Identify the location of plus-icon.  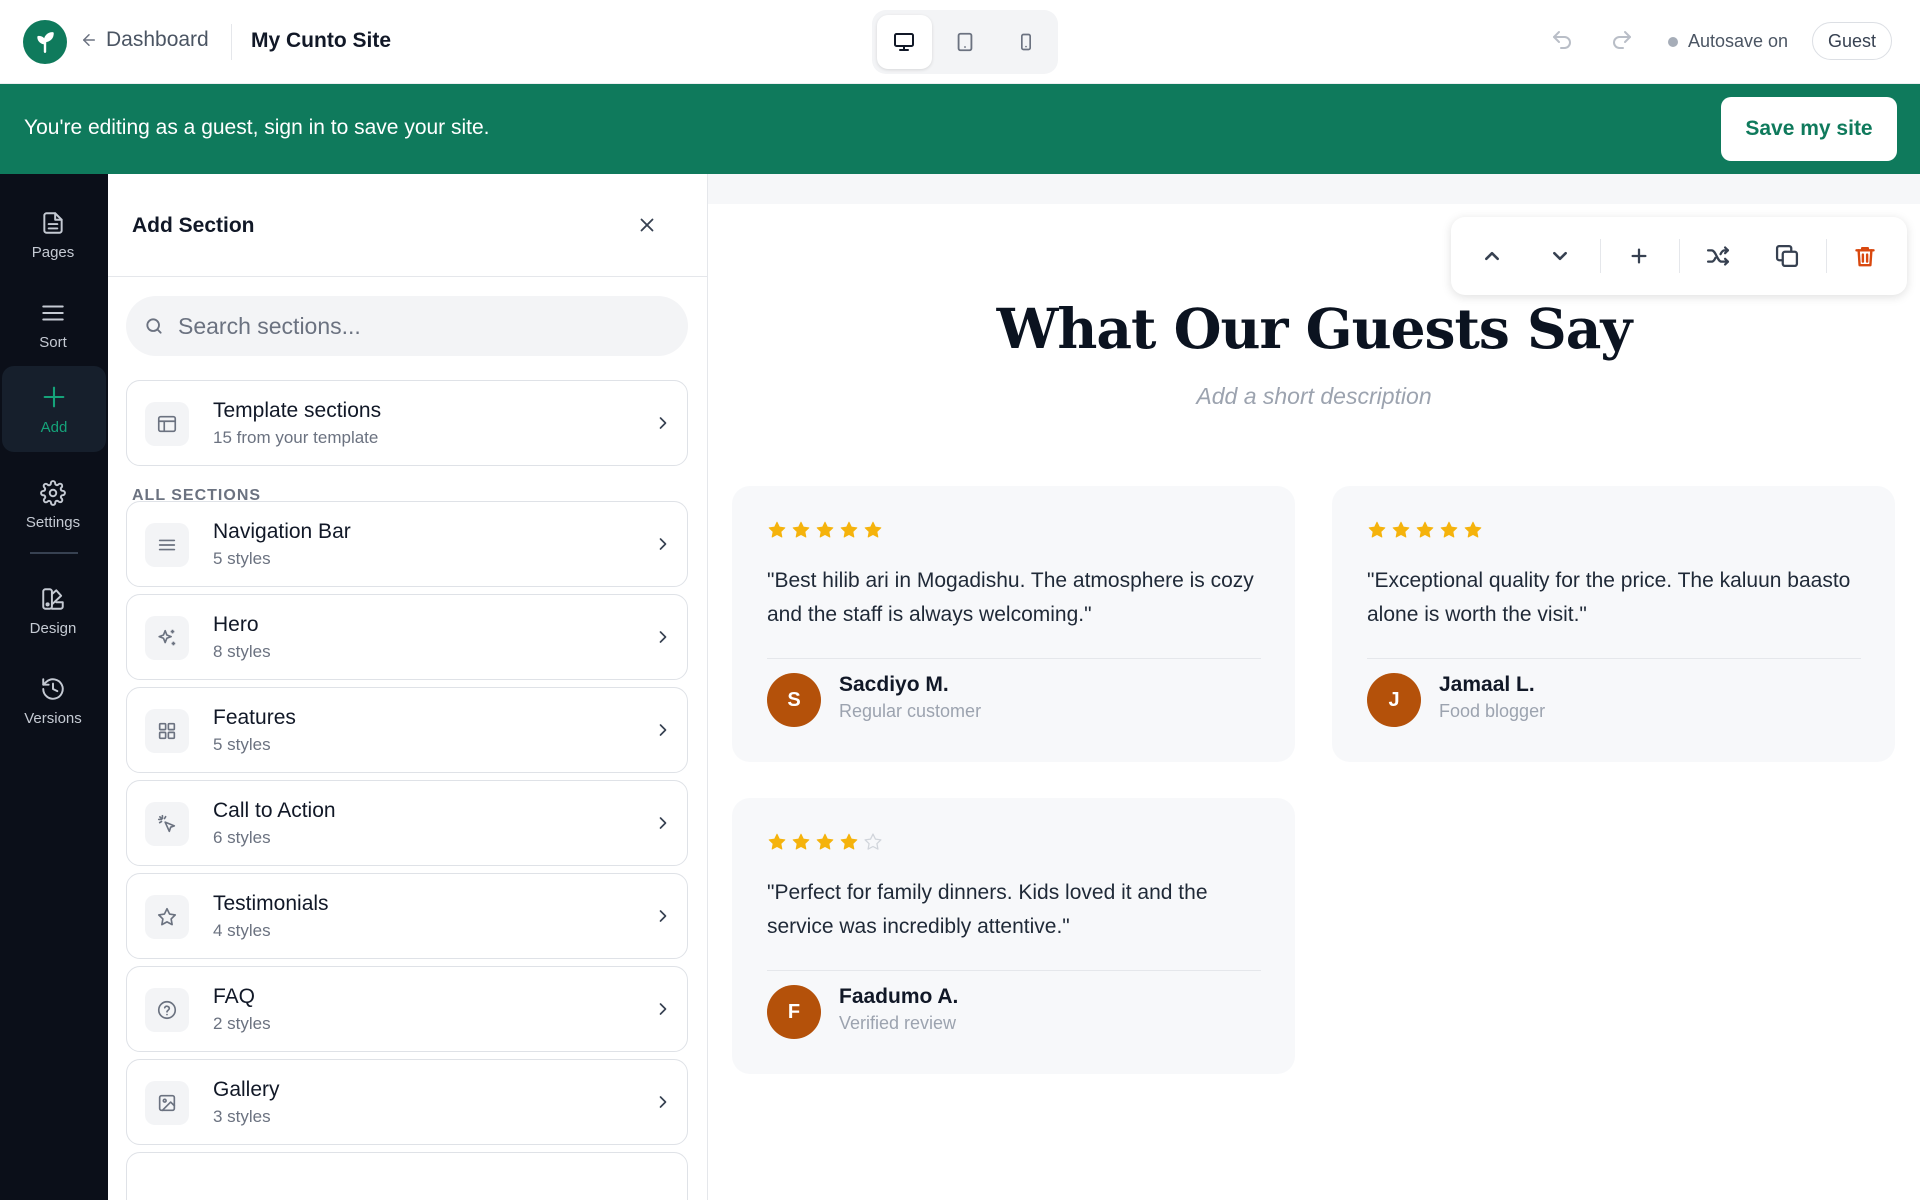
(54, 396).